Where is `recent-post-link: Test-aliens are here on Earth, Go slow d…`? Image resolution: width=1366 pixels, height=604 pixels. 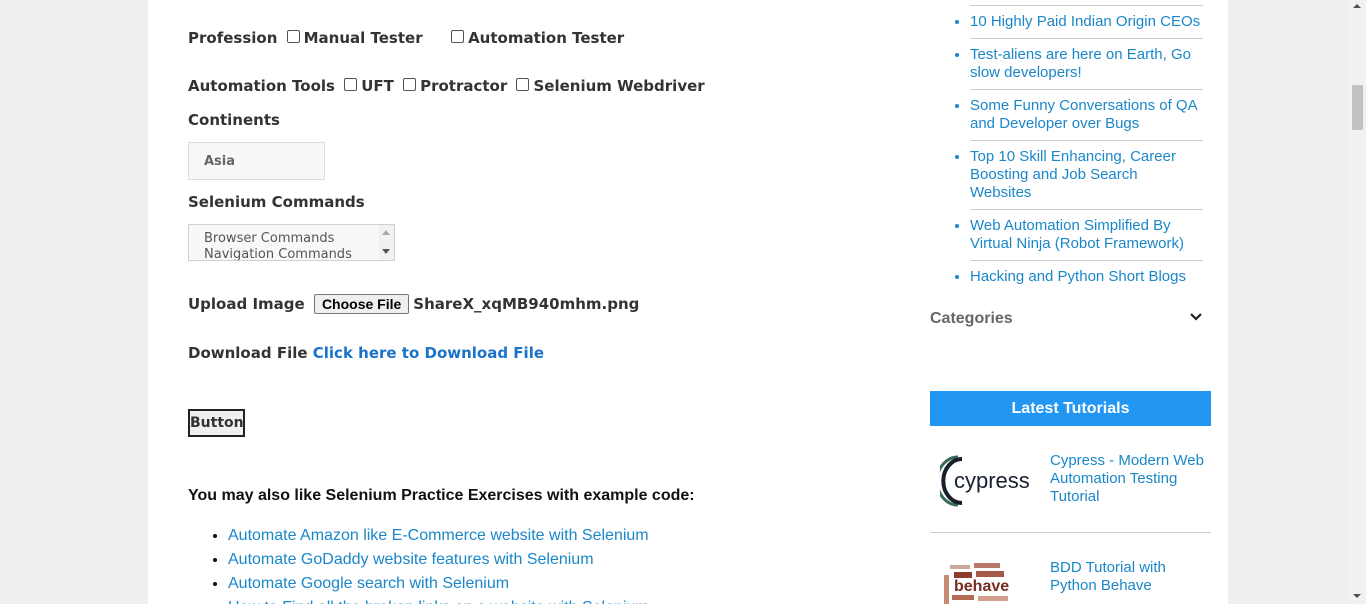 recent-post-link: Test-aliens are here on Earth, Go slow d… is located at coordinates (1086, 64).